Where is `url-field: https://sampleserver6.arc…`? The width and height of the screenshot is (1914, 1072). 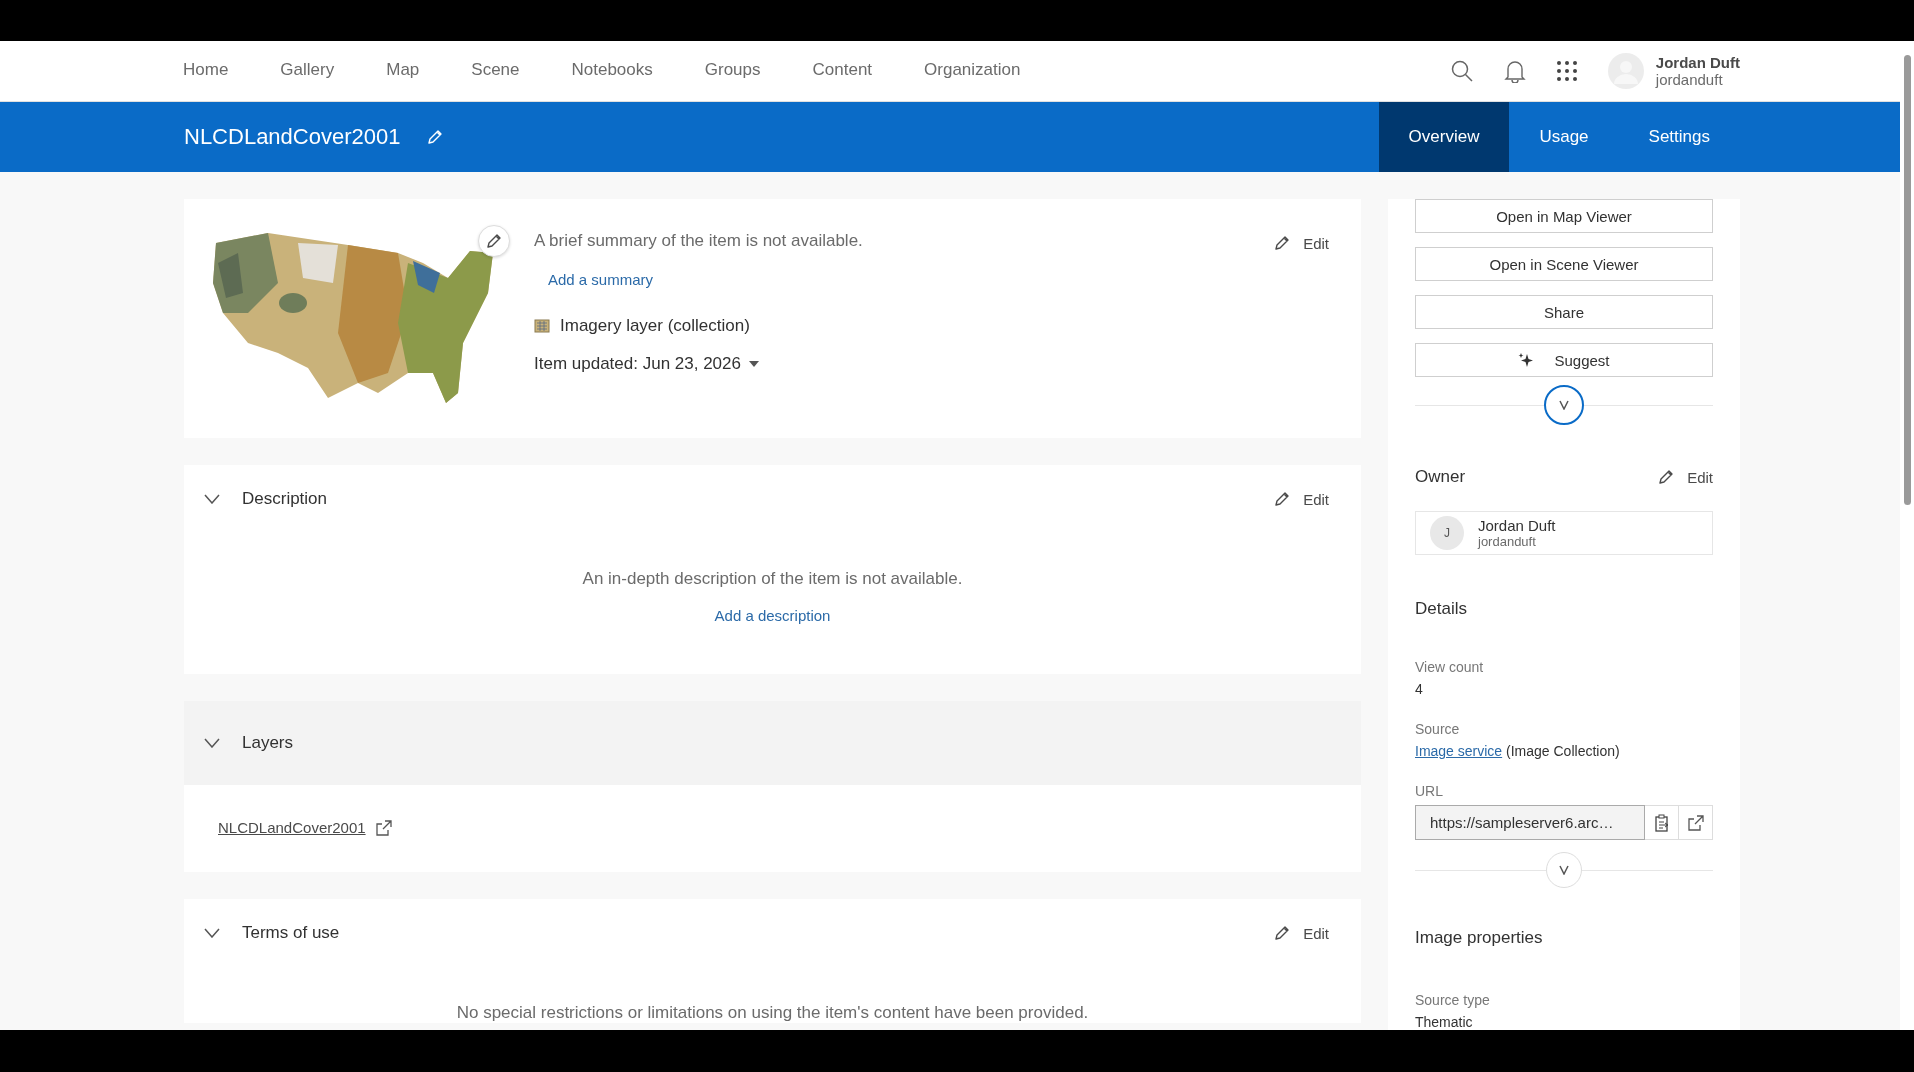
url-field: https://sampleserver6.arc… is located at coordinates (1530, 822).